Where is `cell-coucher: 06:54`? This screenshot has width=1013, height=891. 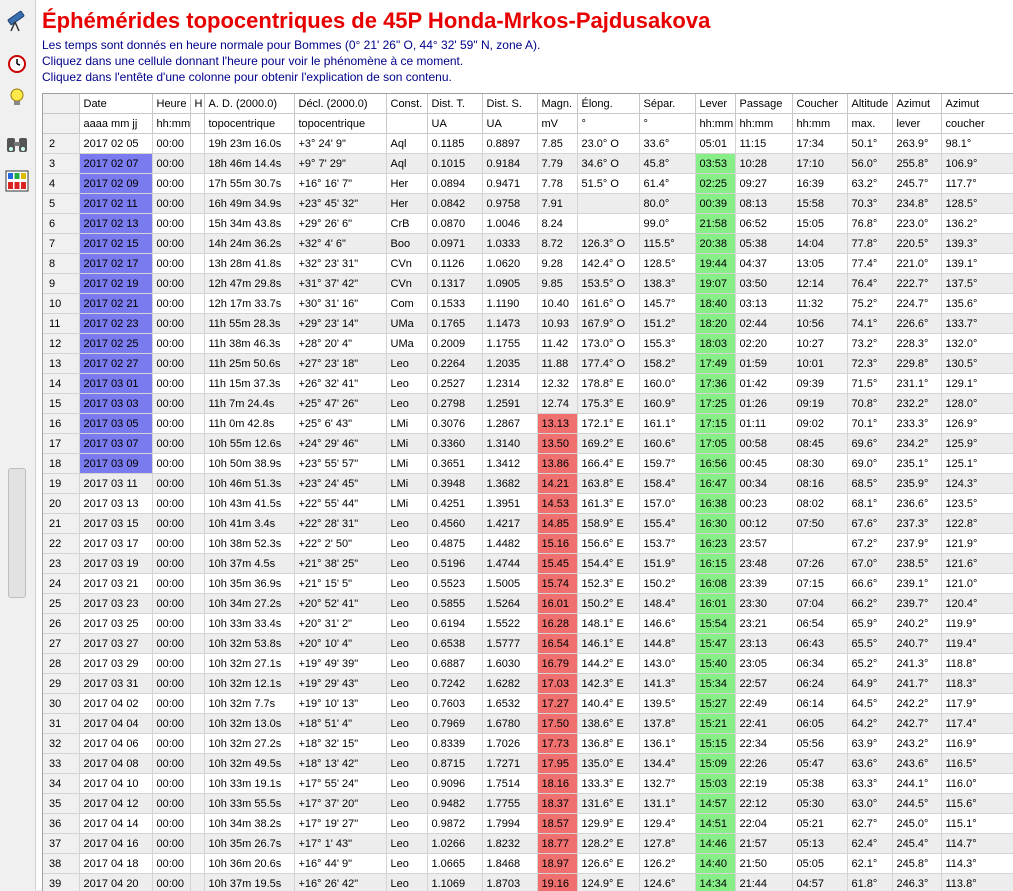 cell-coucher: 06:54 is located at coordinates (819, 624).